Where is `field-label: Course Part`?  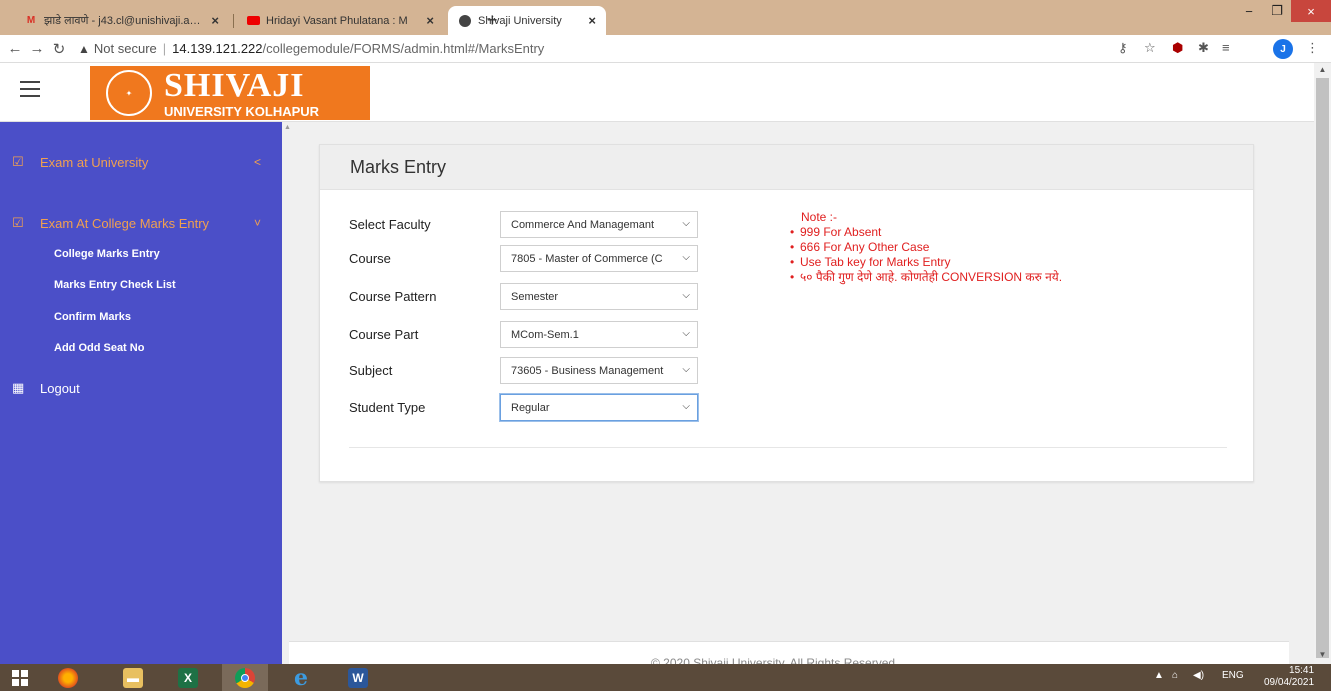 field-label: Course Part is located at coordinates (384, 334).